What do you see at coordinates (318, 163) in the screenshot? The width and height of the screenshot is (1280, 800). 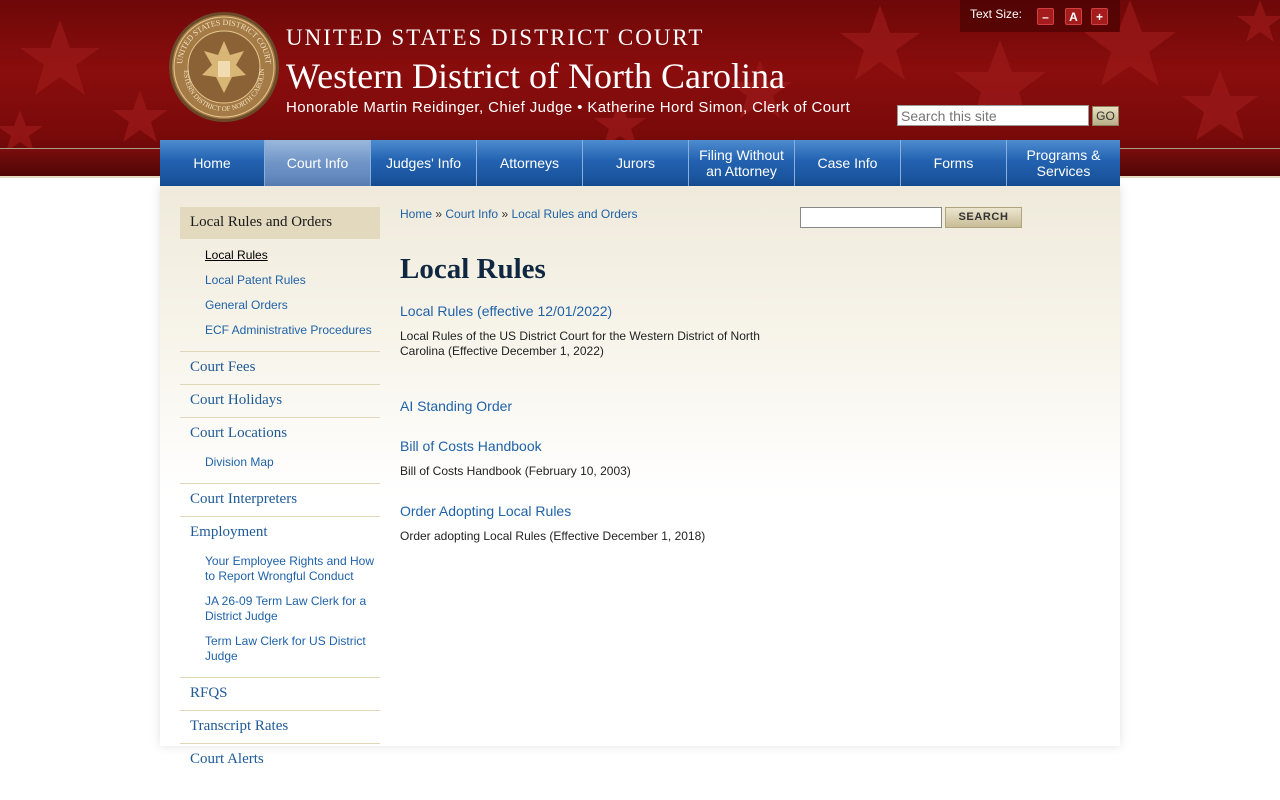 I see `nav-court-info: Court Info` at bounding box center [318, 163].